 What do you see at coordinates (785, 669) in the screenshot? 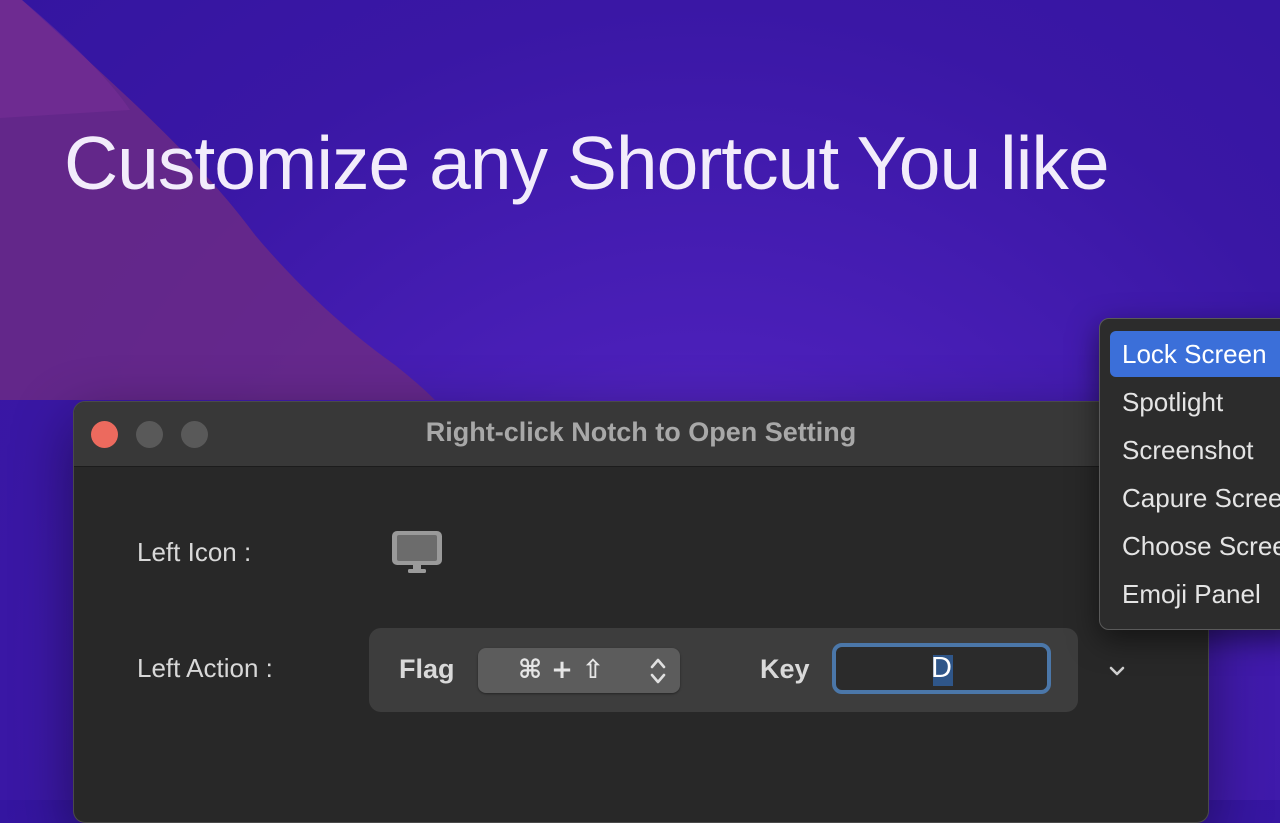
I see `key-label: Key` at bounding box center [785, 669].